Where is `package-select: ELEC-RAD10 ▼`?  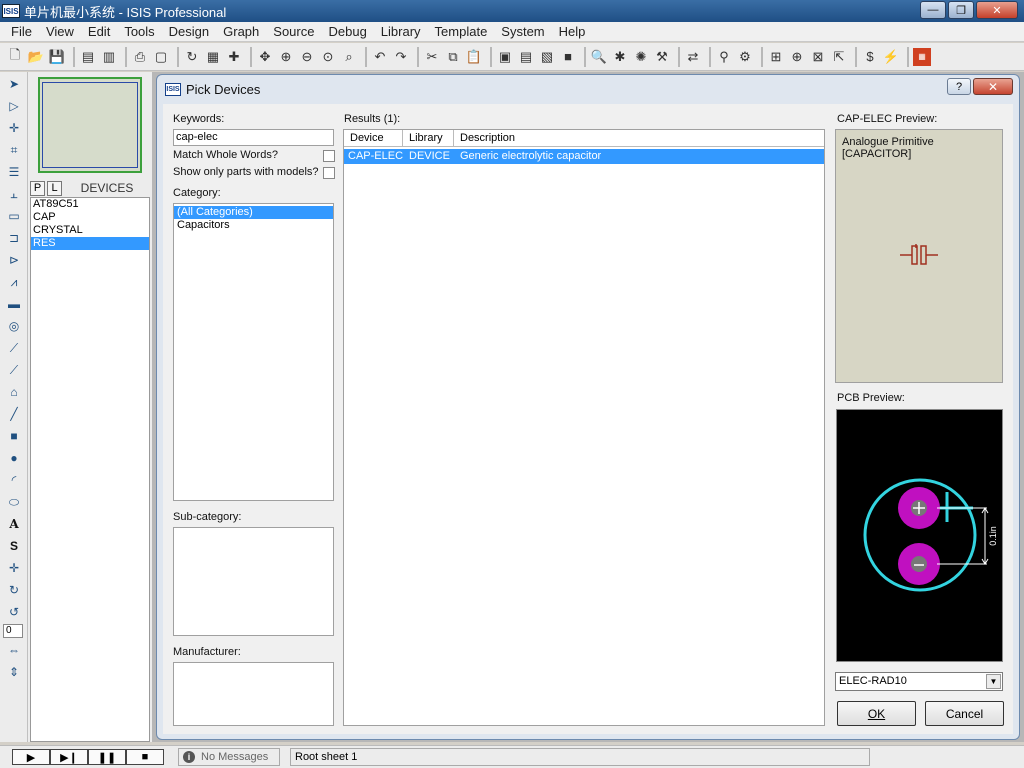 package-select: ELEC-RAD10 ▼ is located at coordinates (919, 681).